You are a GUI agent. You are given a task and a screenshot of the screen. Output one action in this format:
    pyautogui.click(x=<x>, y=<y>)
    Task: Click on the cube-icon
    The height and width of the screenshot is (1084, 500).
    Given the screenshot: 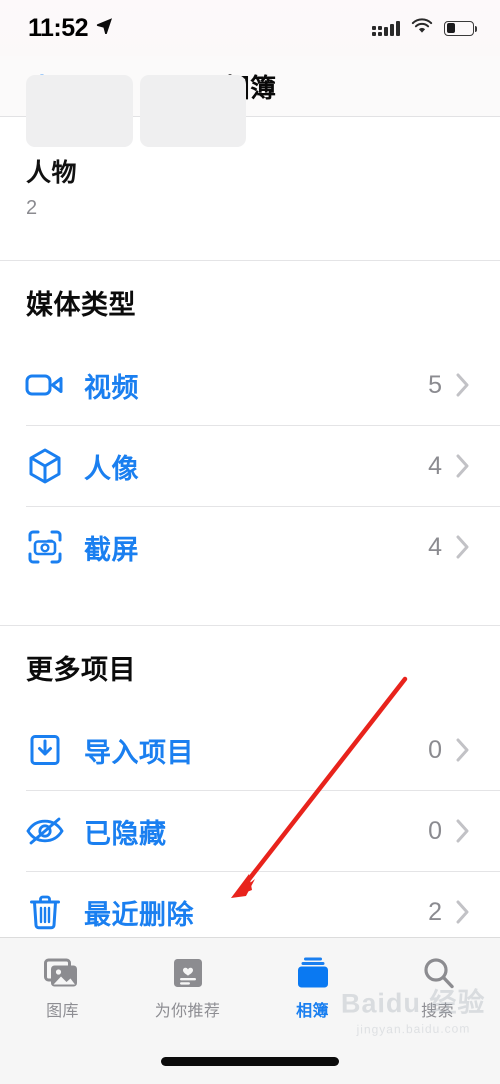 What is the action you would take?
    pyautogui.click(x=45, y=466)
    